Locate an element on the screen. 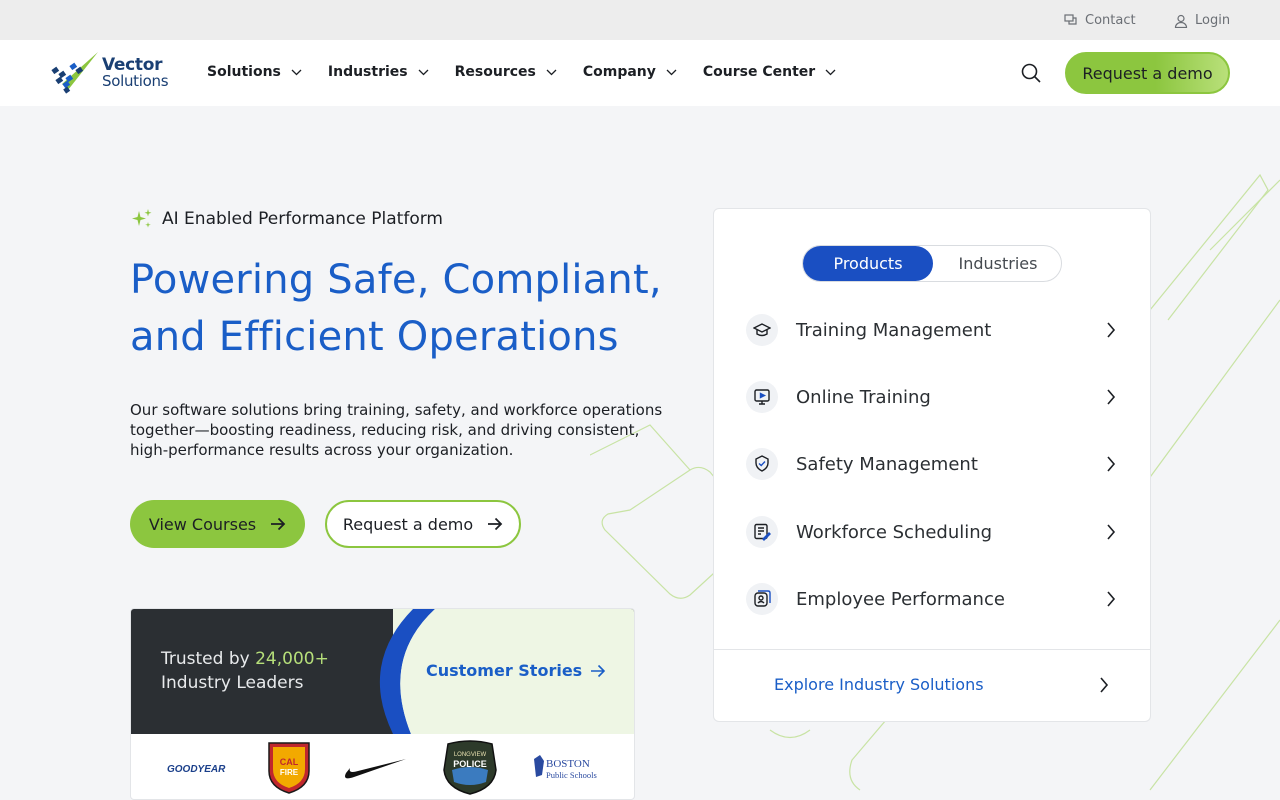 The width and height of the screenshot is (1280, 800). svg-text: FIRE is located at coordinates (289, 772).